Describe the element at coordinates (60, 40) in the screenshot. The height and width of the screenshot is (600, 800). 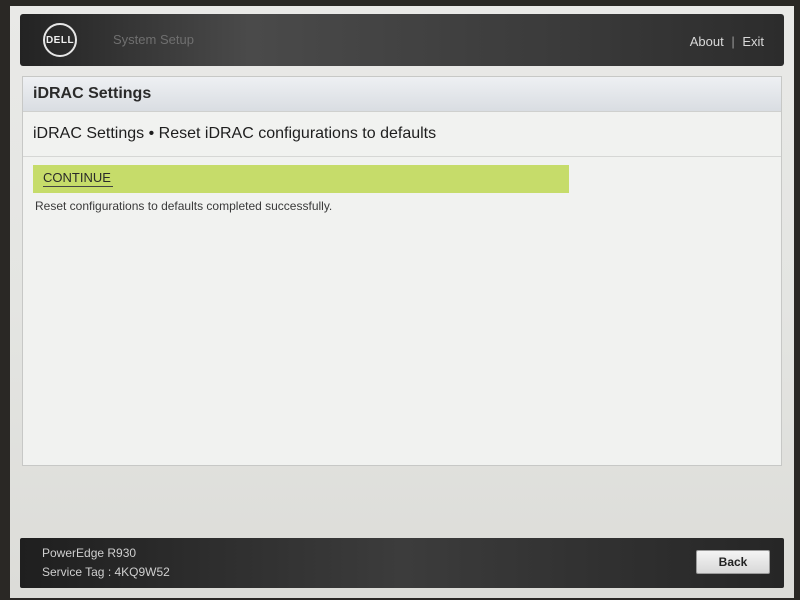
I see `dell-logo-icon: DELL` at that location.